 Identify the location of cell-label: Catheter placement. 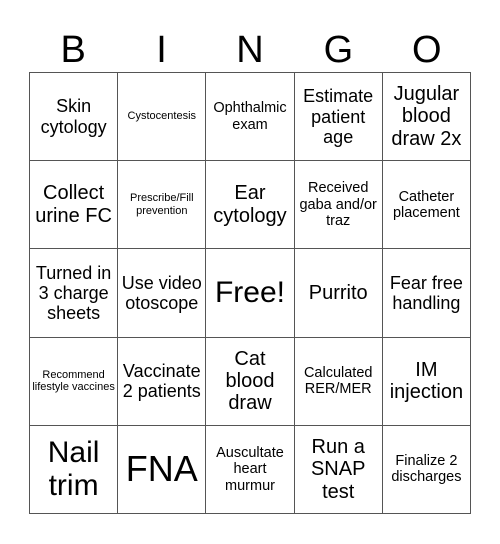
(426, 204).